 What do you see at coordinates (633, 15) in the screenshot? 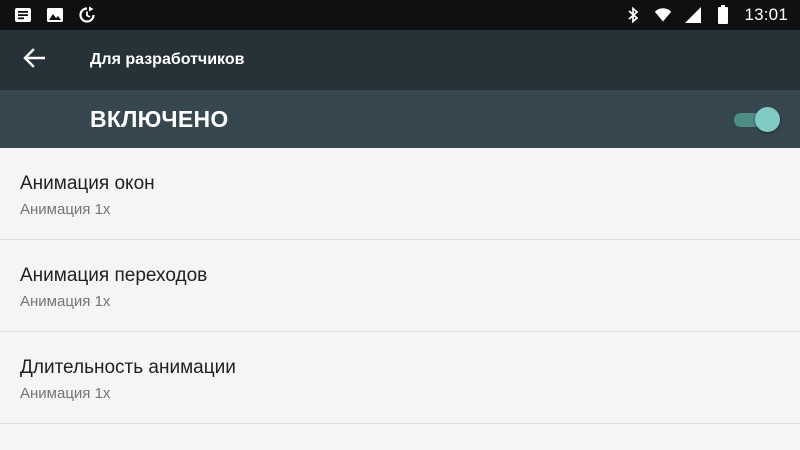
I see `bluetooth-icon` at bounding box center [633, 15].